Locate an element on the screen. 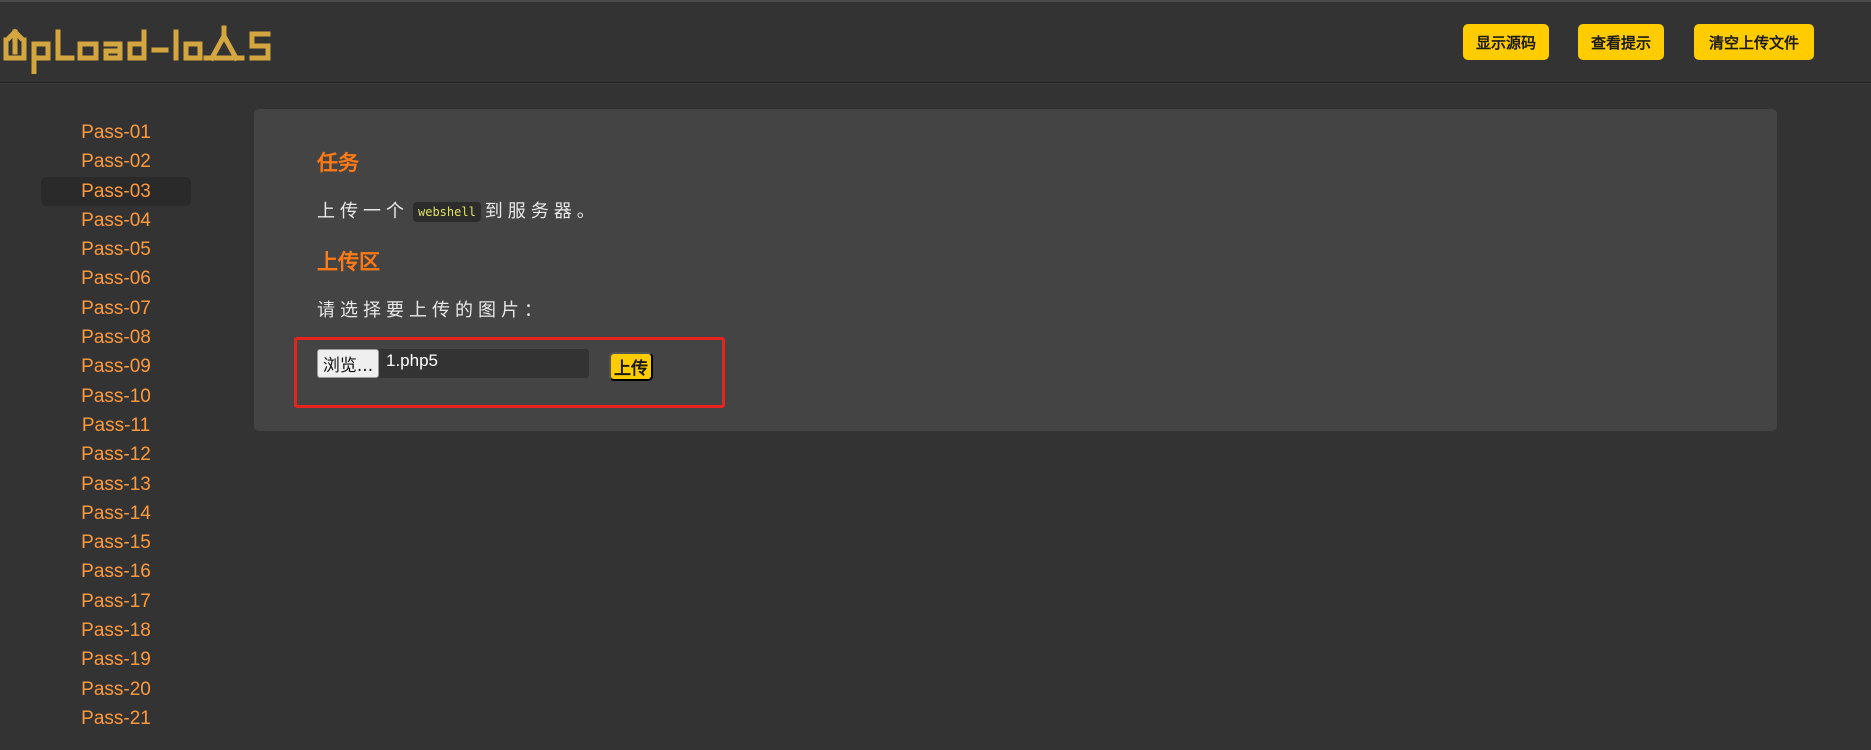  file-input: 浏览... 1.php5 is located at coordinates (453, 363).